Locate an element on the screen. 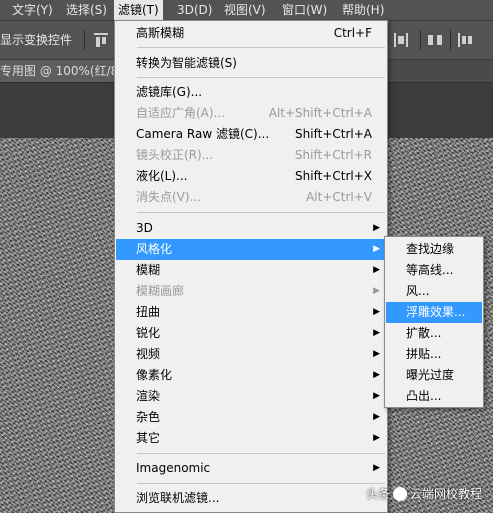  document-tab: 专用图 @ 100%(红/8) is located at coordinates (64, 71).